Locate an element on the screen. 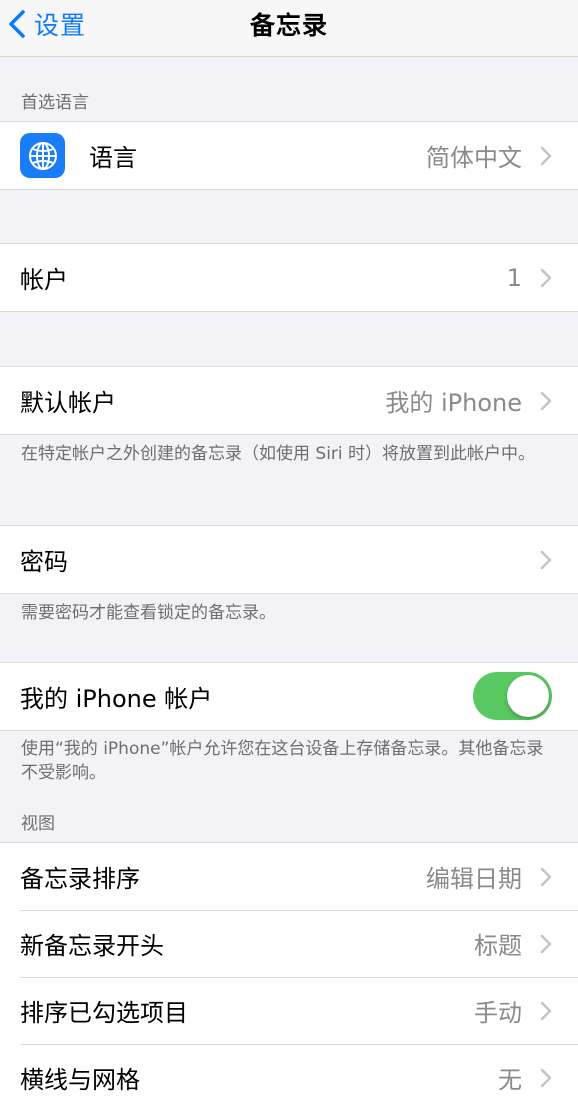 The height and width of the screenshot is (1111, 578). sort-checked-items-row: 排序已勾选项目 手动 is located at coordinates (289, 1010).